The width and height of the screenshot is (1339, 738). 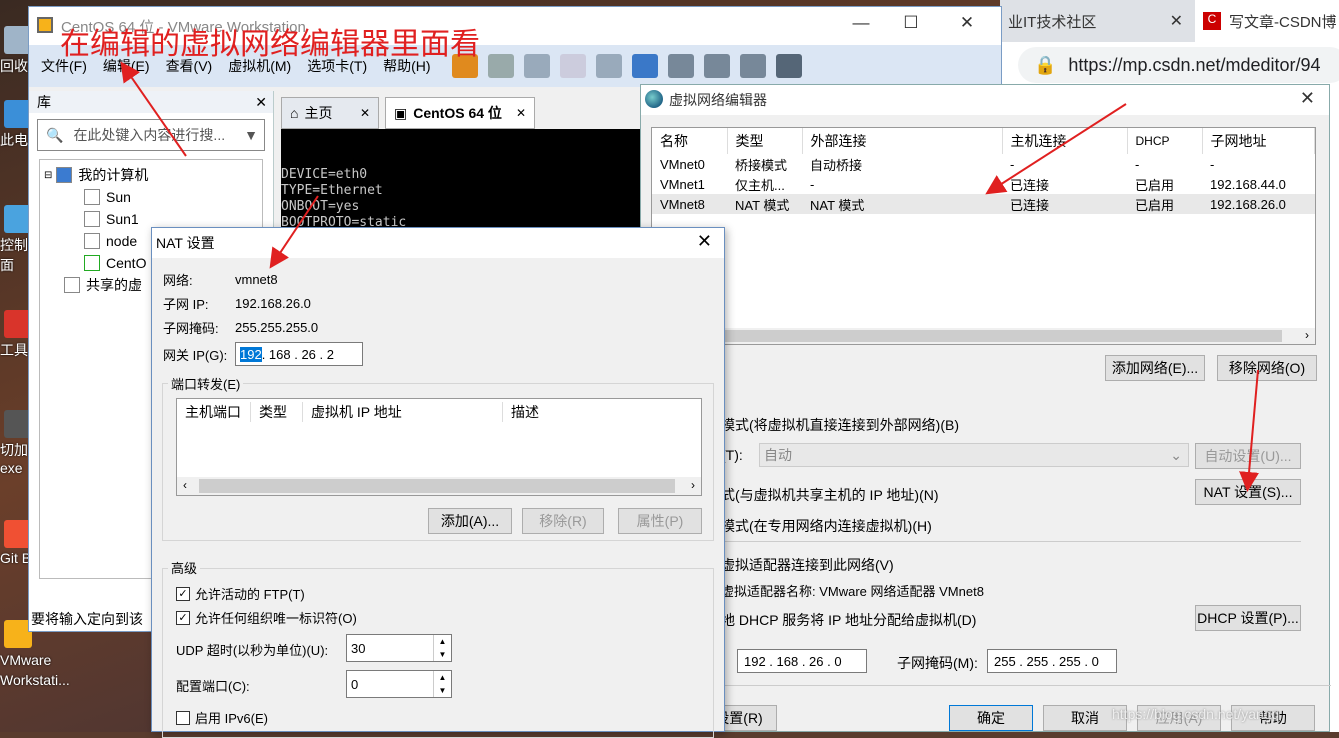 I want to click on config-port-label: 配置端口(C):, so click(x=213, y=686).